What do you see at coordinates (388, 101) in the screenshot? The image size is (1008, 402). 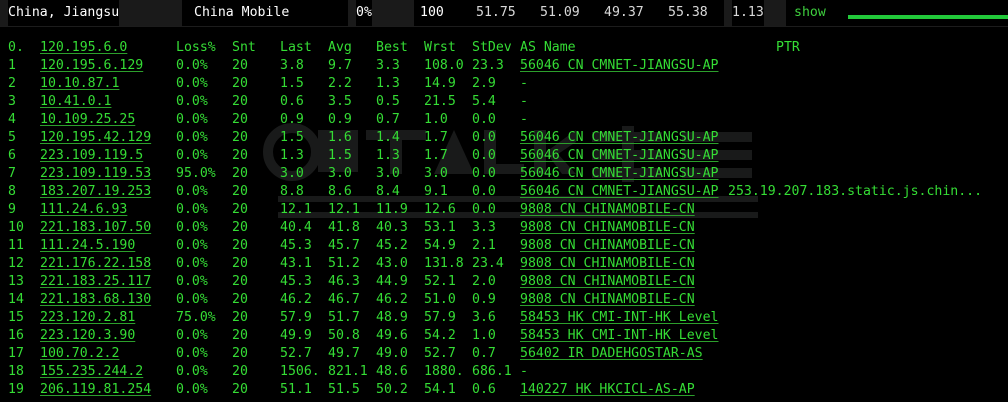 I see `hop-best: 0.5` at bounding box center [388, 101].